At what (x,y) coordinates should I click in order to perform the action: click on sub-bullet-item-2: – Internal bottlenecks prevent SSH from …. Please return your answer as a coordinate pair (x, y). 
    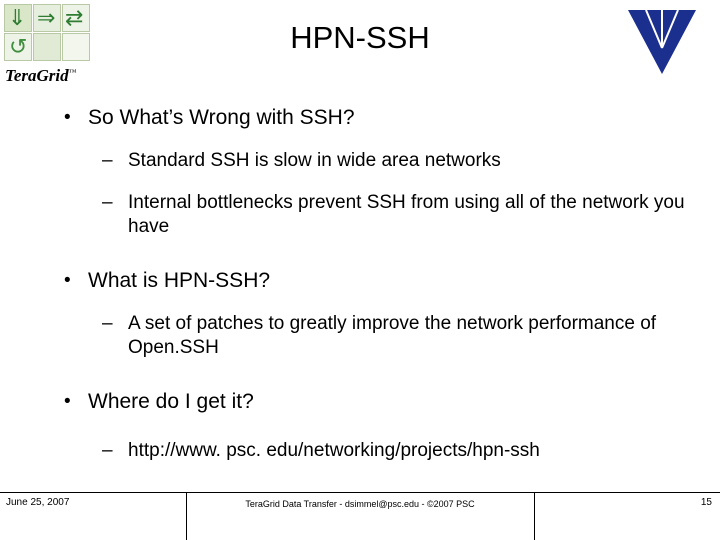
    Looking at the image, I should click on (371, 215).